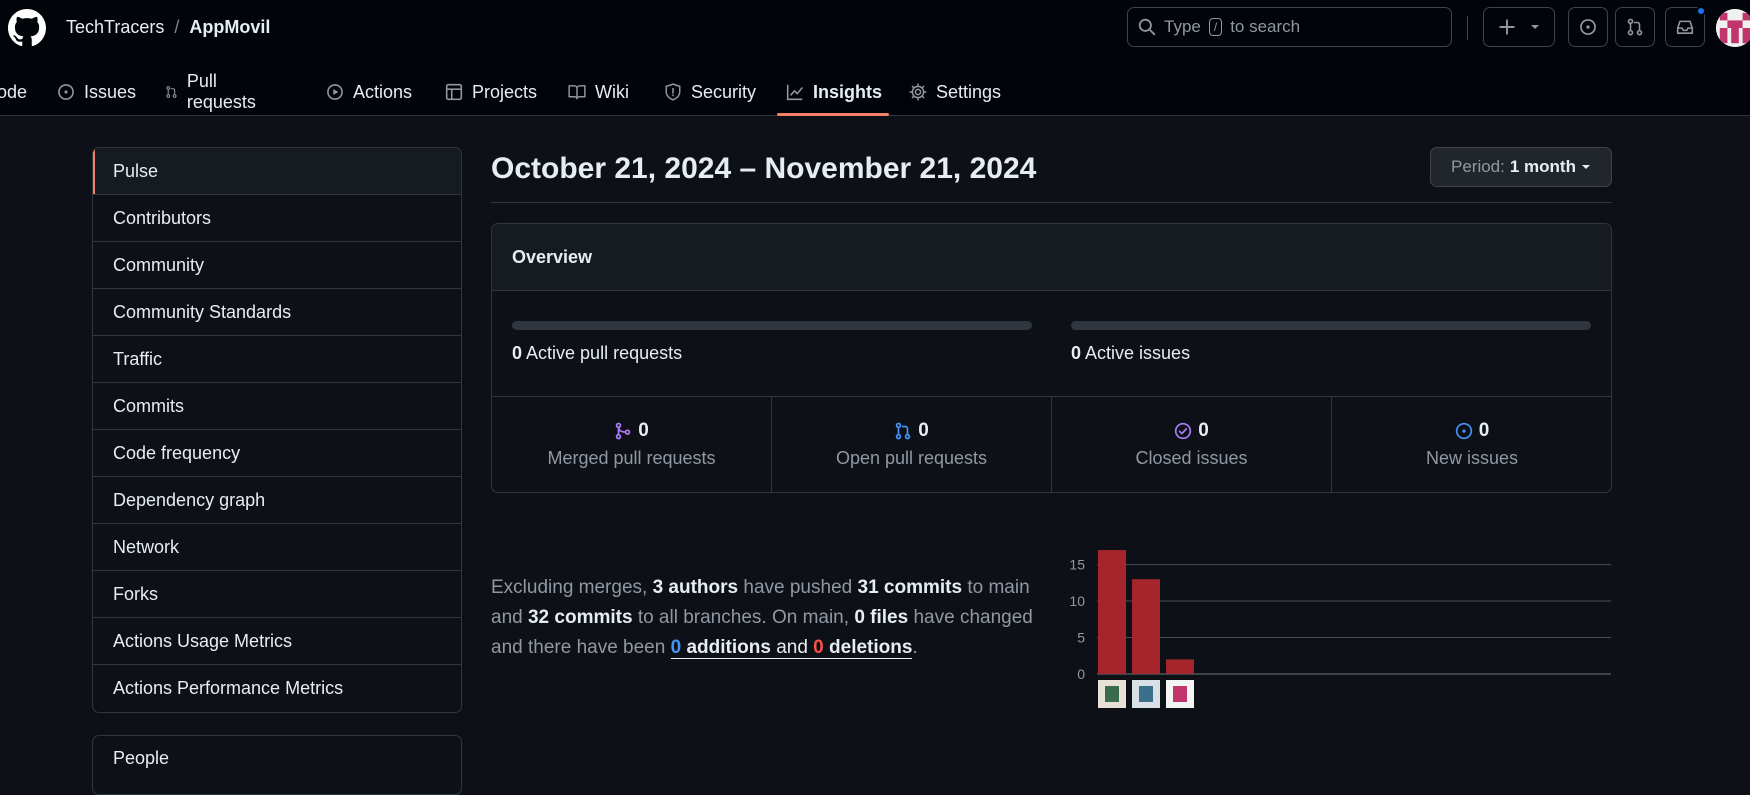  What do you see at coordinates (517, 353) in the screenshot?
I see `active-prs-count: 0` at bounding box center [517, 353].